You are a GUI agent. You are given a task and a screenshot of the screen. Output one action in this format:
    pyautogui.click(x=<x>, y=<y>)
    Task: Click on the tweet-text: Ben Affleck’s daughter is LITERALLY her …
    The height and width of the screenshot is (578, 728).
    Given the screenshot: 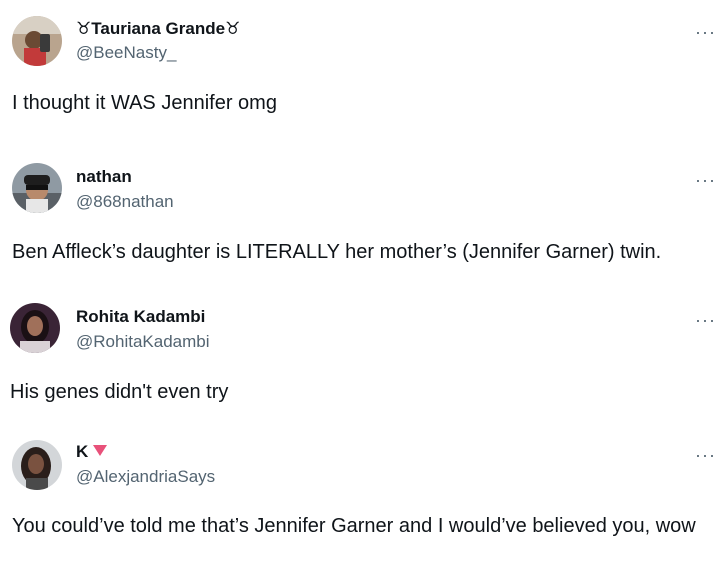 What is the action you would take?
    pyautogui.click(x=337, y=252)
    